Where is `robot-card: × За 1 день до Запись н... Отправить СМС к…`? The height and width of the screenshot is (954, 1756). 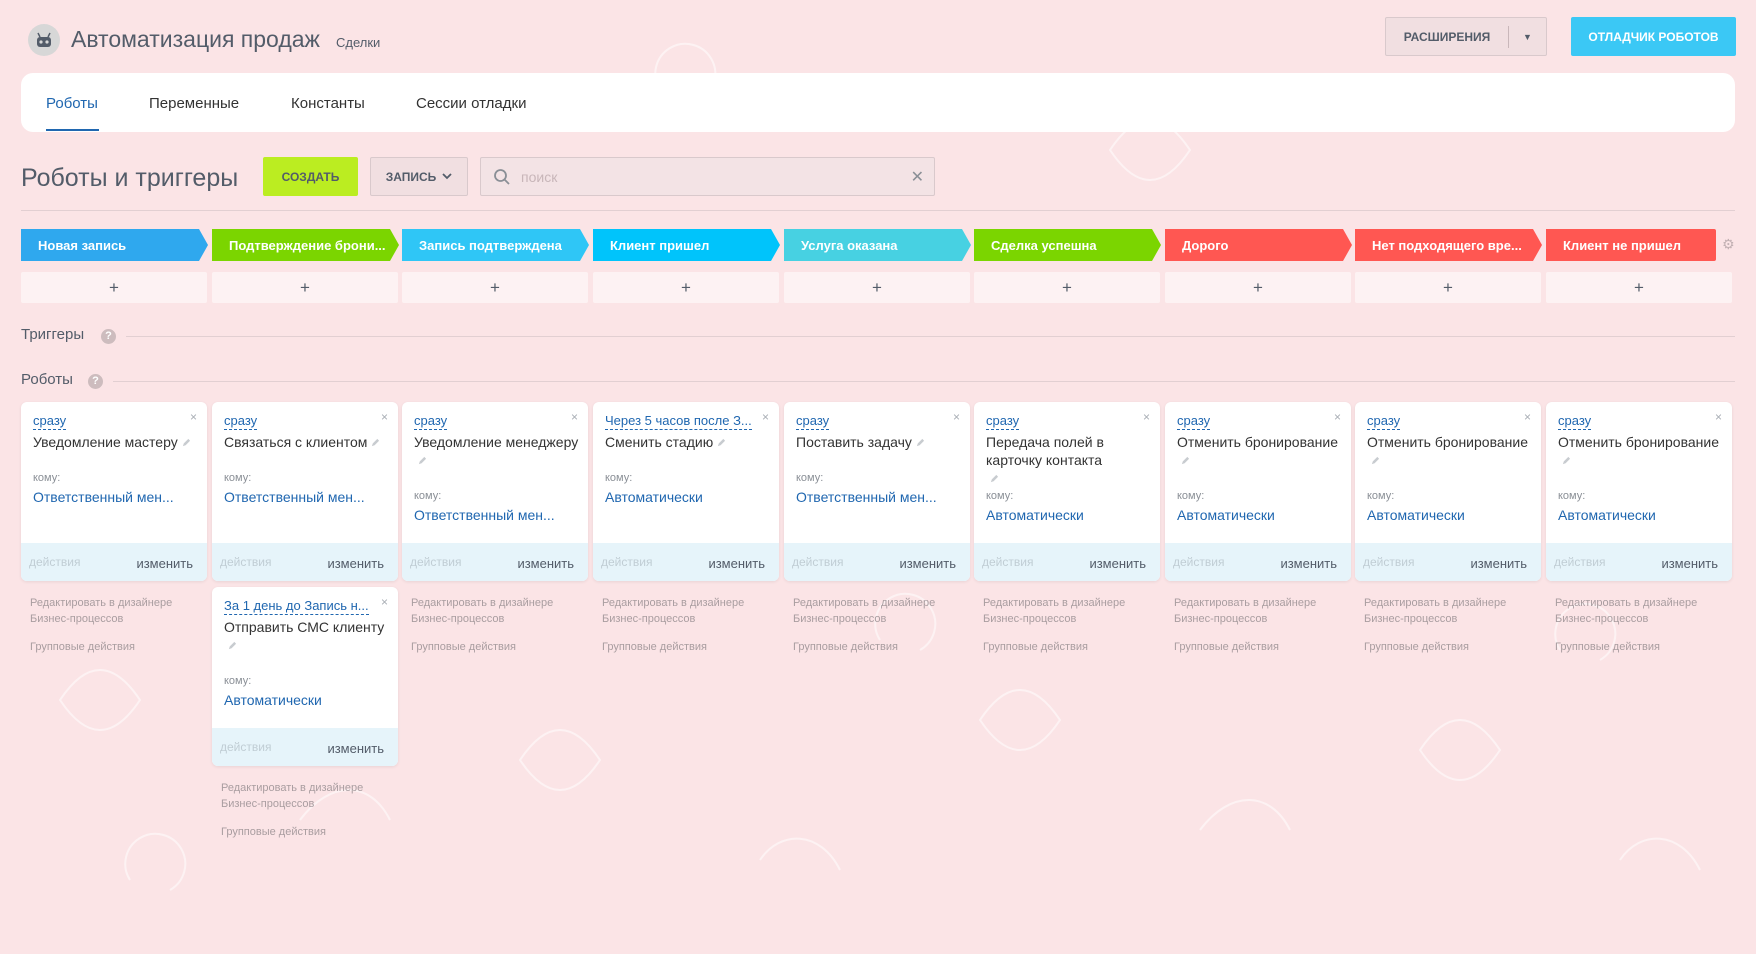 robot-card: × За 1 день до Запись н... Отправить СМС к… is located at coordinates (305, 676).